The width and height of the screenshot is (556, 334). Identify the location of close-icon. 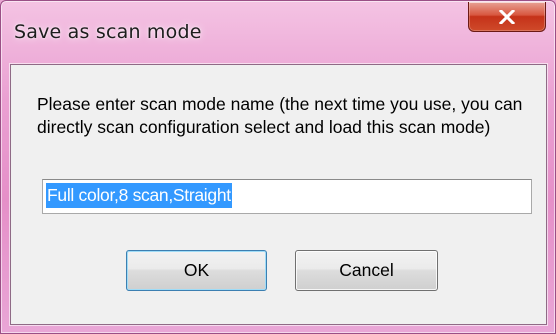
(507, 16).